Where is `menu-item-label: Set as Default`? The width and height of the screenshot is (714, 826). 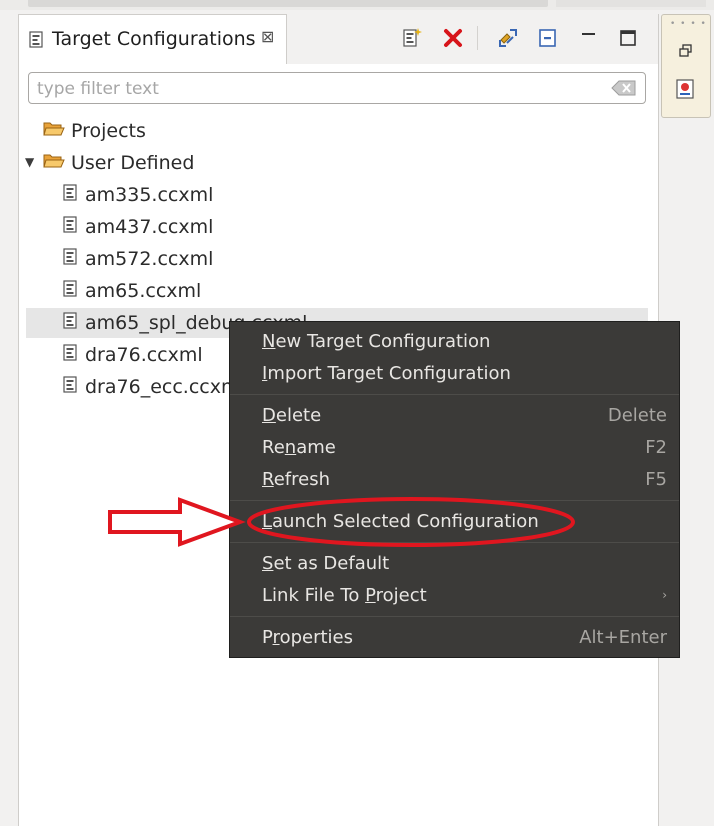
menu-item-label: Set as Default is located at coordinates (326, 563).